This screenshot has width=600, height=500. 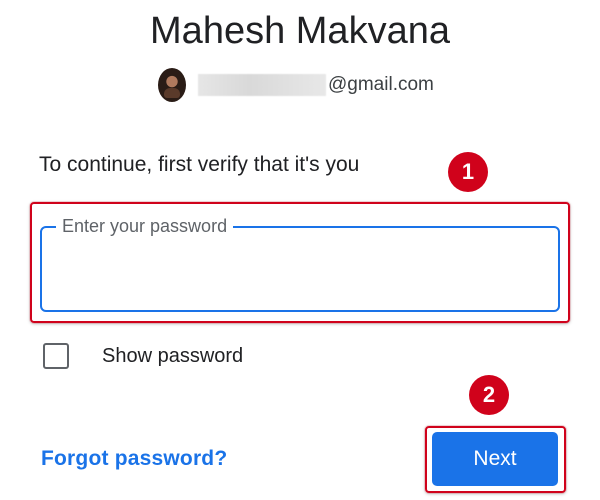 What do you see at coordinates (172, 85) in the screenshot?
I see `user-avatar-icon` at bounding box center [172, 85].